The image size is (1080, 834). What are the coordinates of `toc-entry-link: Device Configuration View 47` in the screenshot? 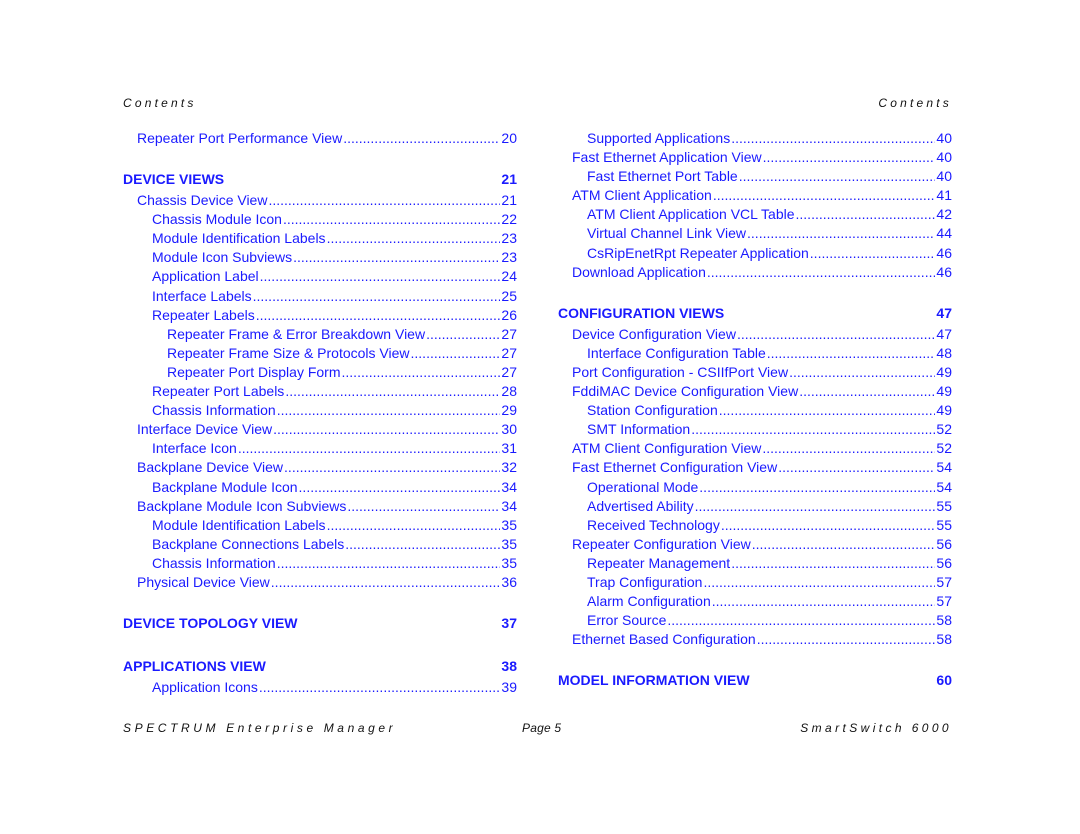 It's located at (755, 335).